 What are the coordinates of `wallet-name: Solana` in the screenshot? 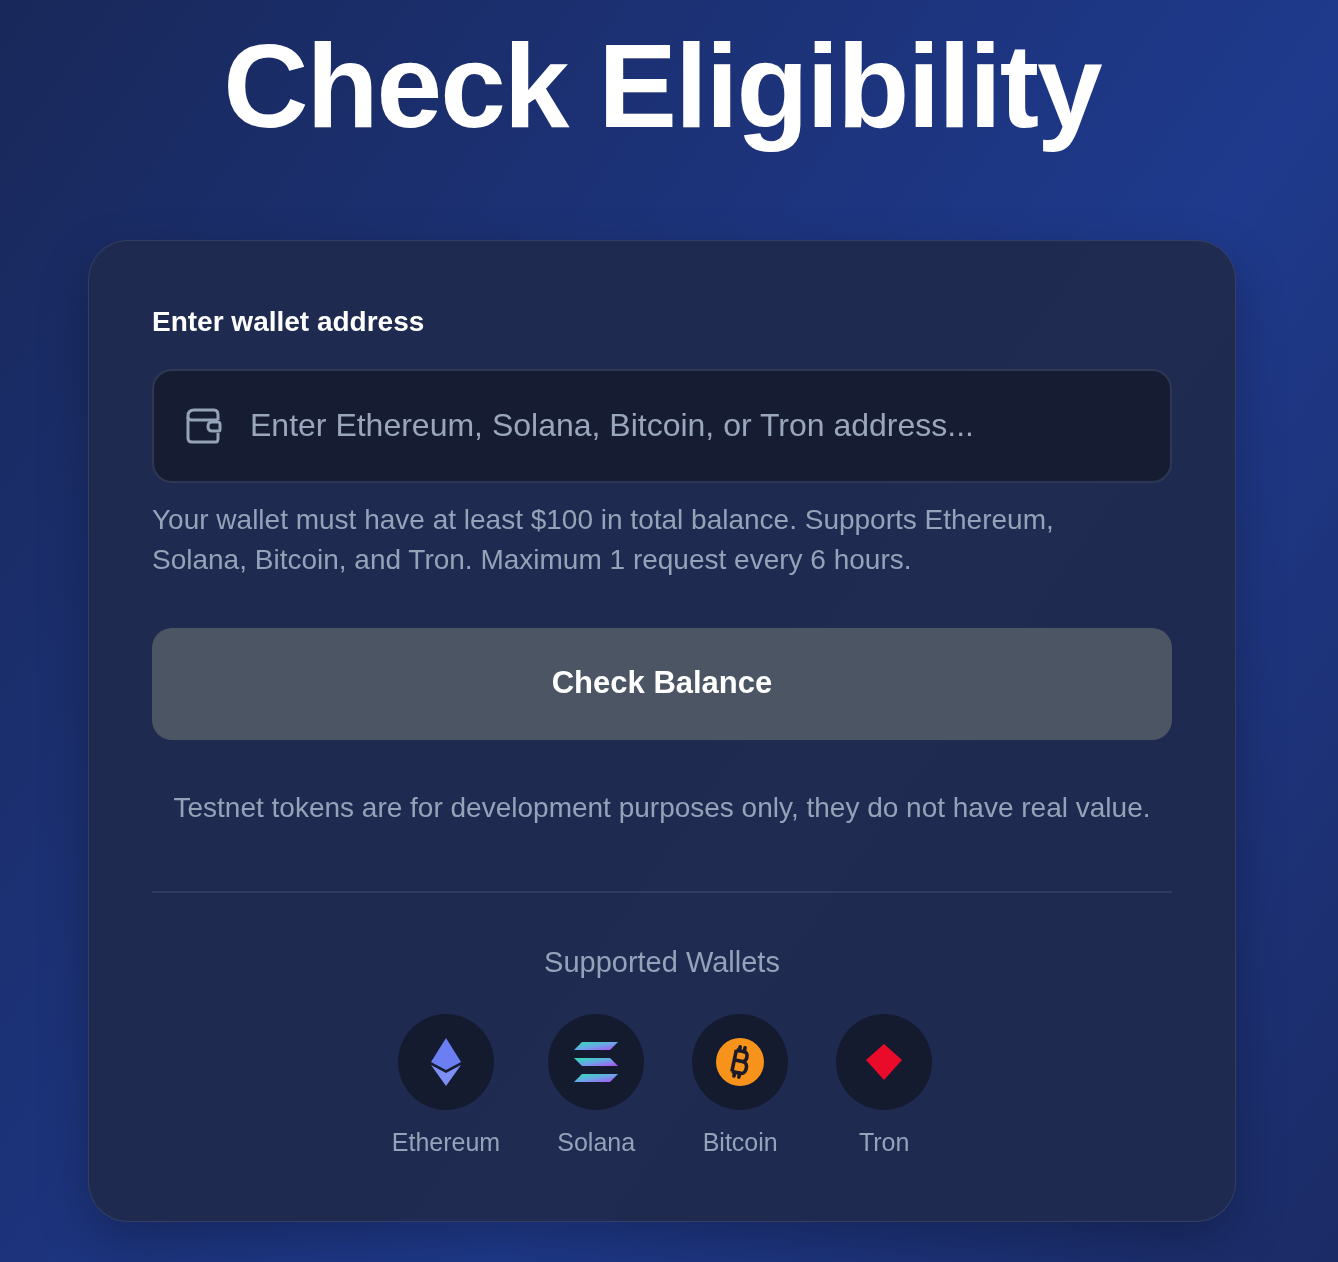 It's located at (596, 1142).